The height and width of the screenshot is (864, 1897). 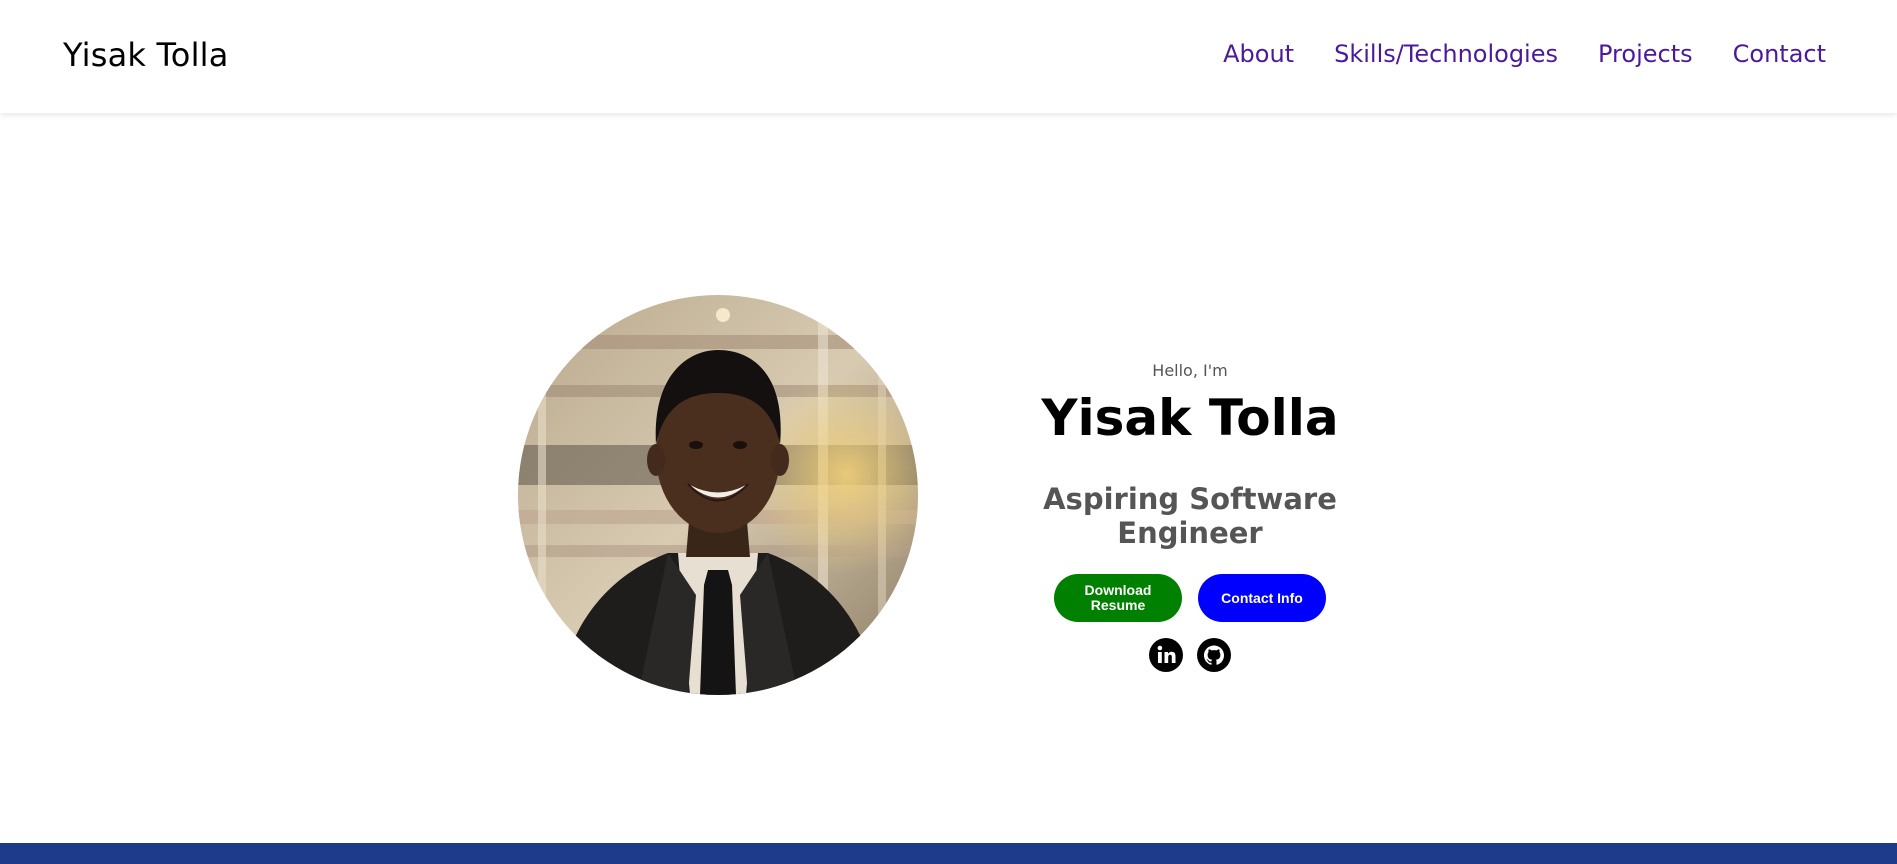 I want to click on social-links, so click(x=1190, y=655).